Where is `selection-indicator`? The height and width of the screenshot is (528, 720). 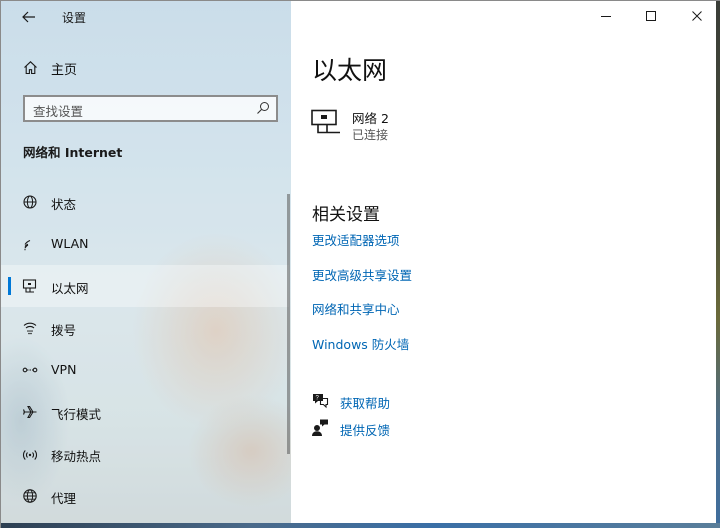
selection-indicator is located at coordinates (9, 286).